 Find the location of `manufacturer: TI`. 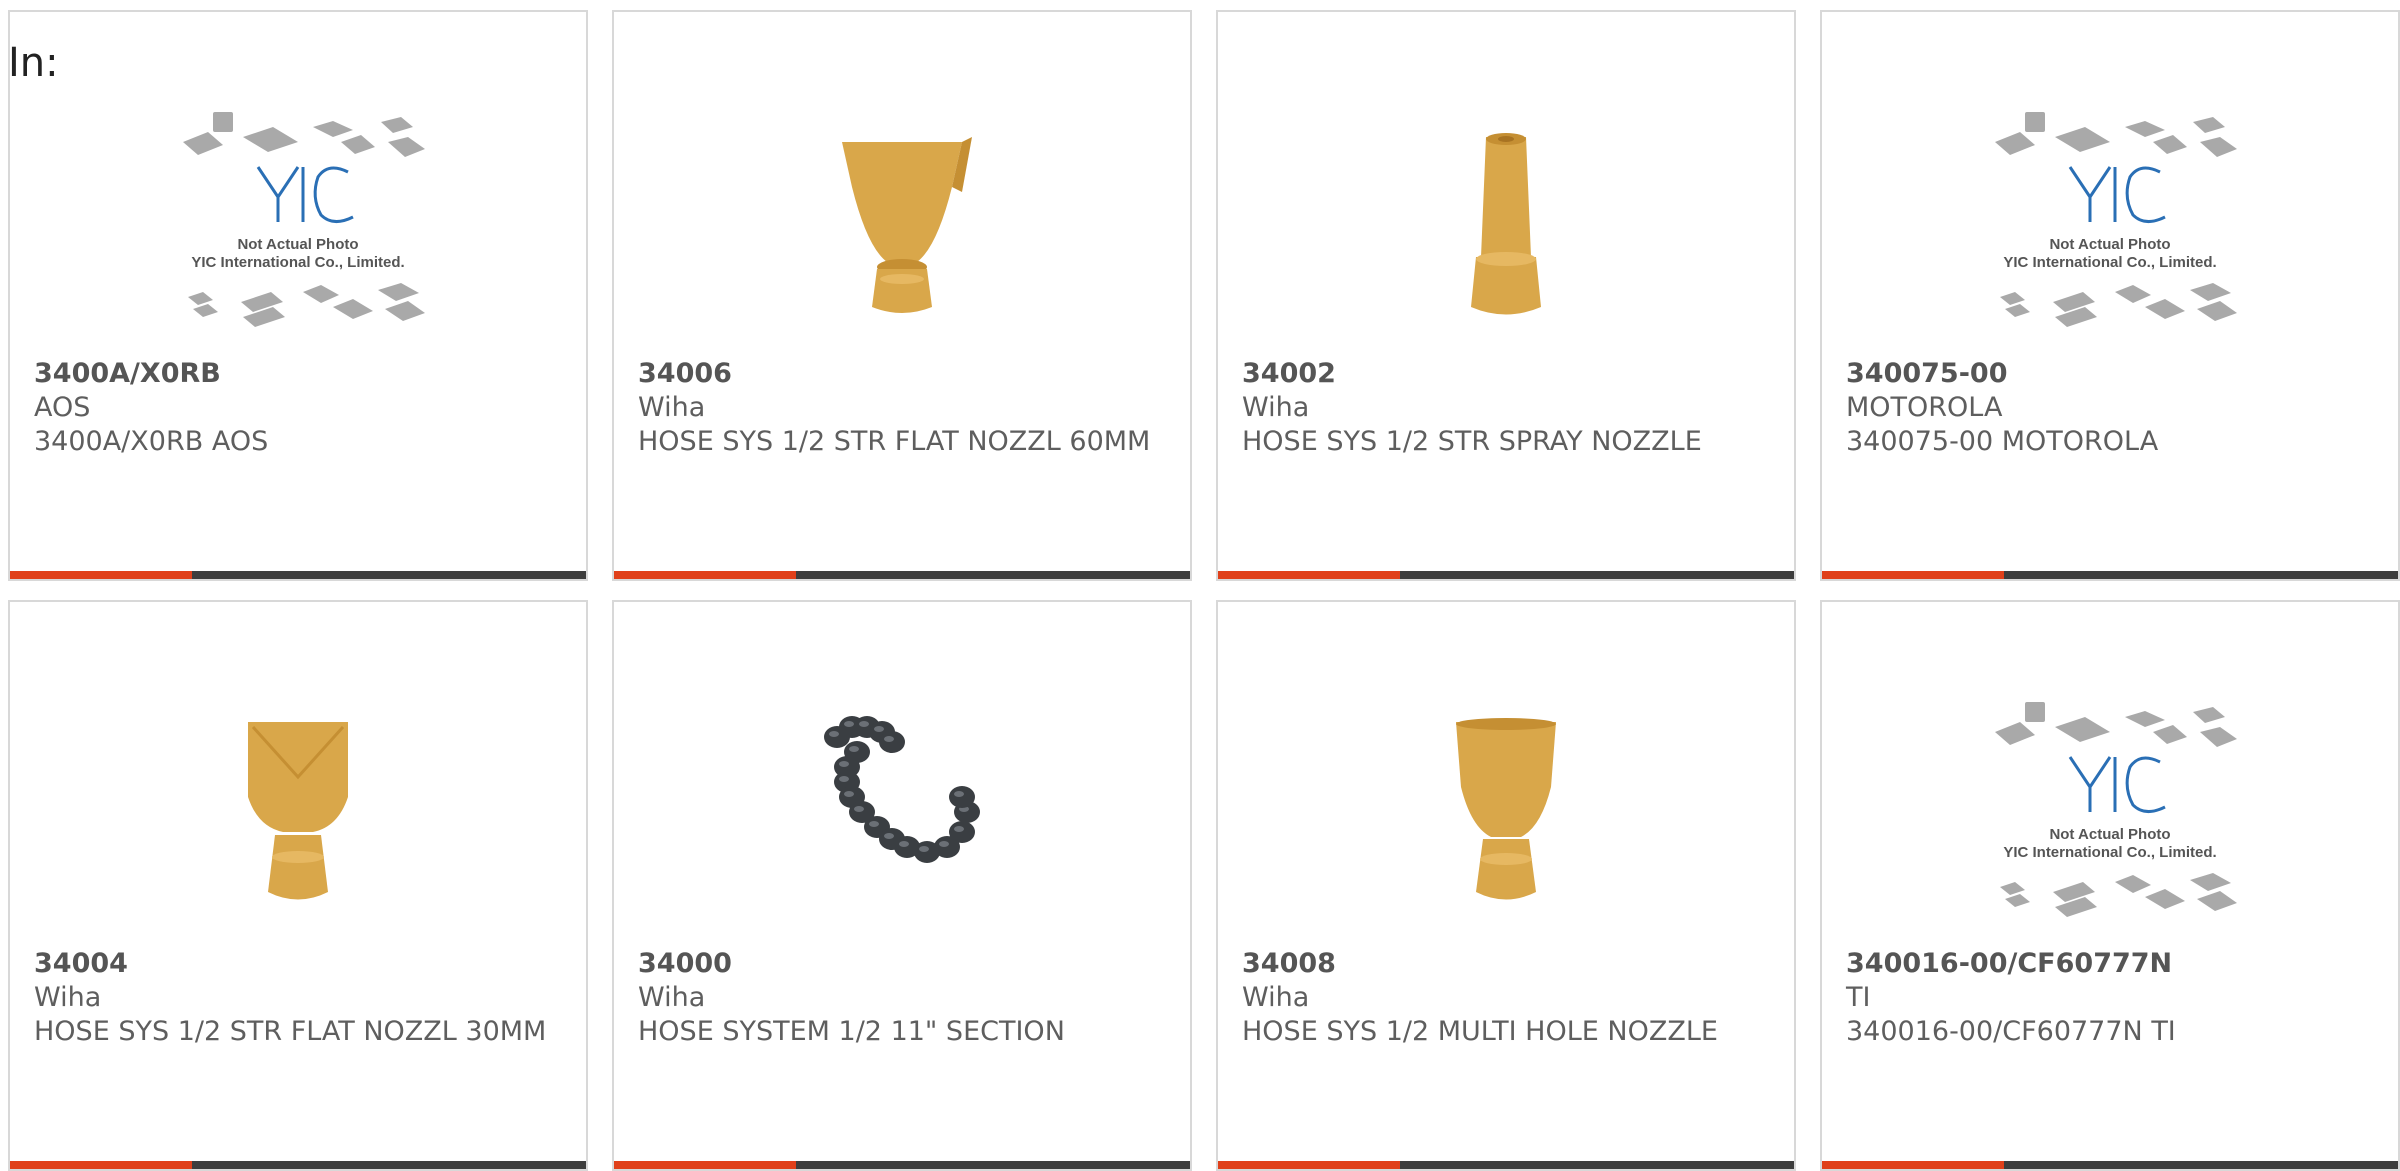

manufacturer: TI is located at coordinates (1858, 997).